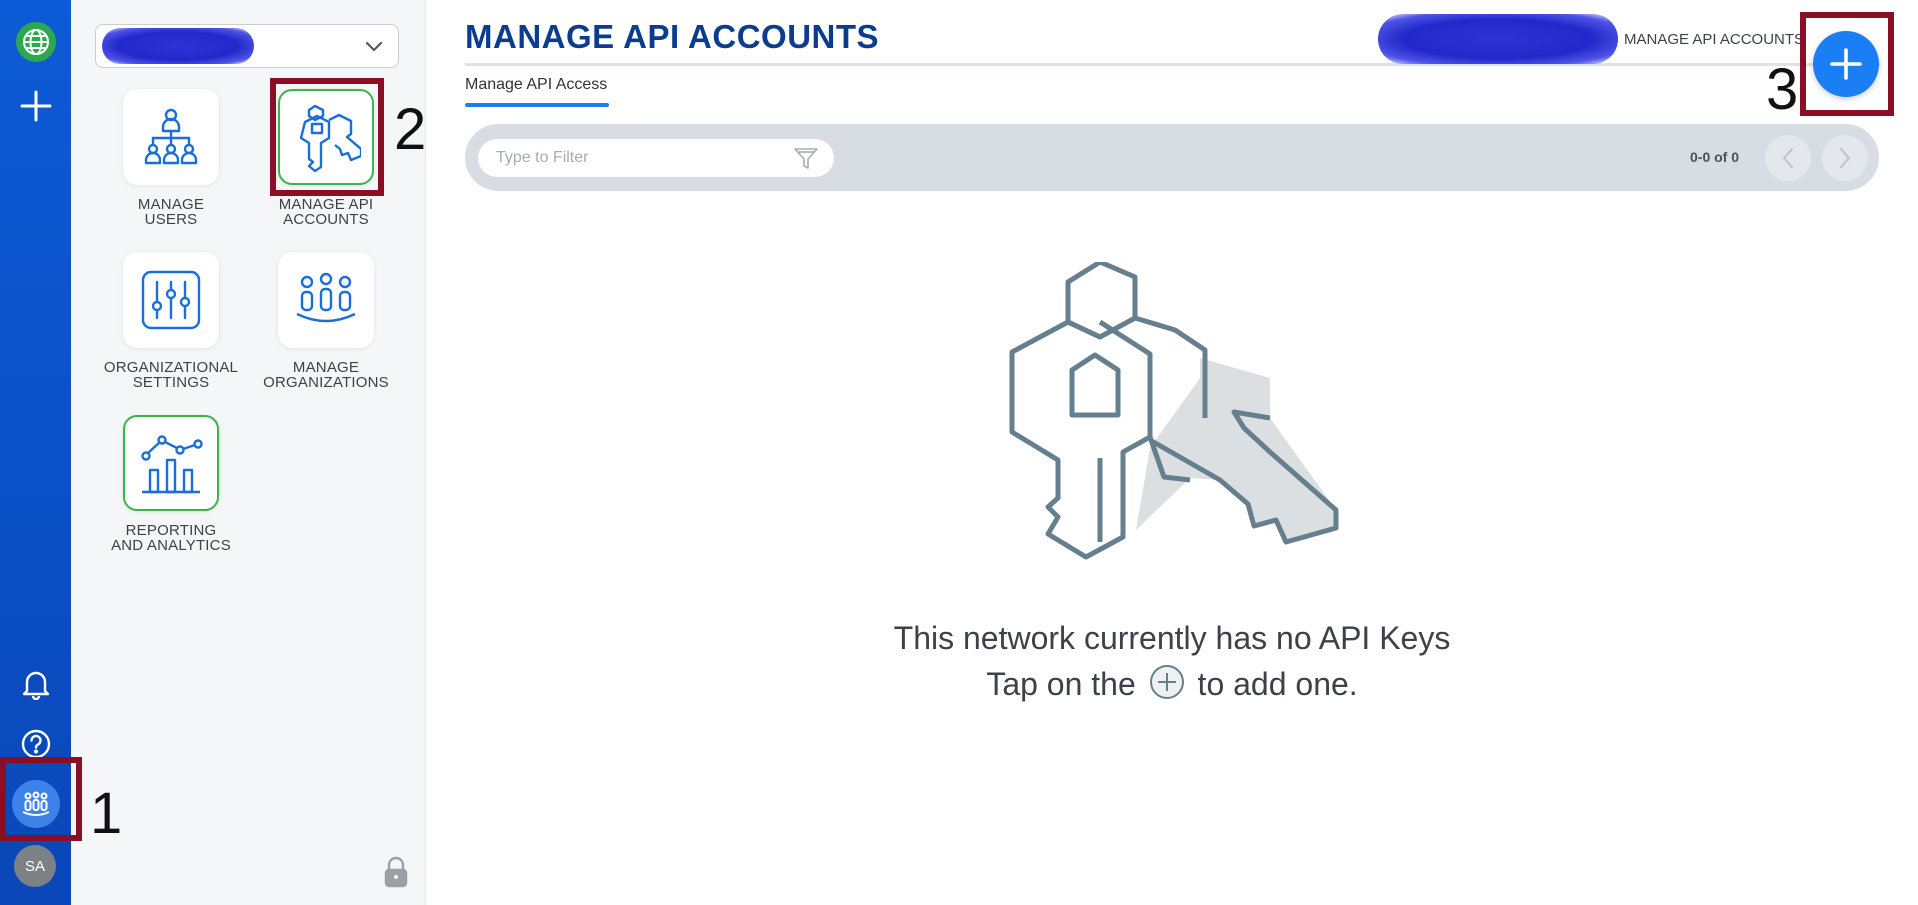 This screenshot has width=1918, height=905. I want to click on chevron-down-icon, so click(374, 46).